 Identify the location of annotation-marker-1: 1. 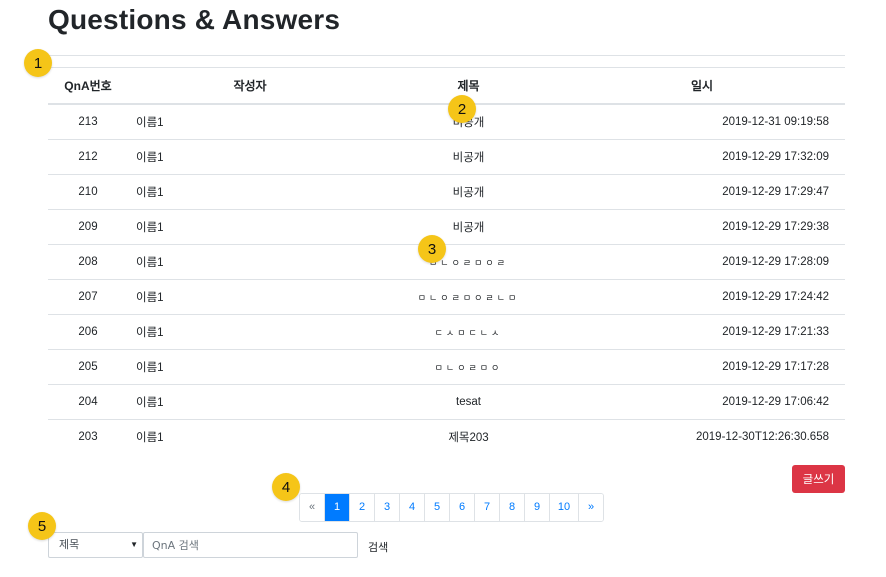
(38, 63).